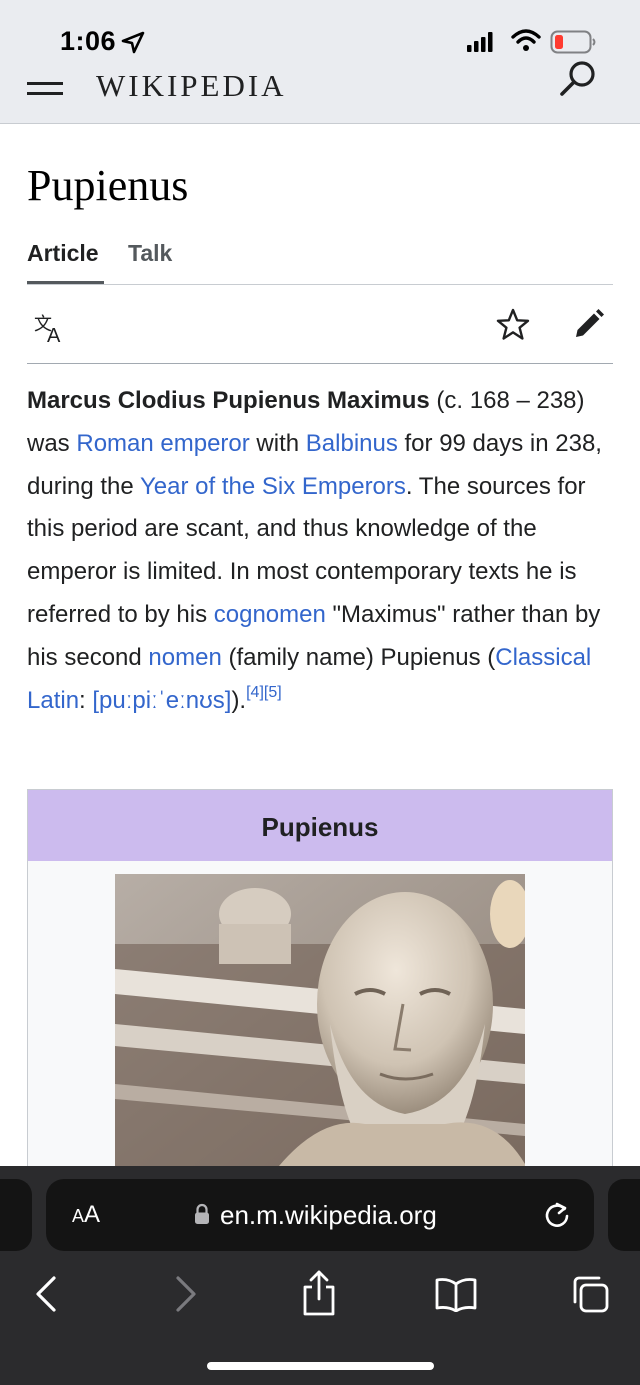 The width and height of the screenshot is (640, 1385). What do you see at coordinates (63, 253) in the screenshot?
I see `tab-article: Article` at bounding box center [63, 253].